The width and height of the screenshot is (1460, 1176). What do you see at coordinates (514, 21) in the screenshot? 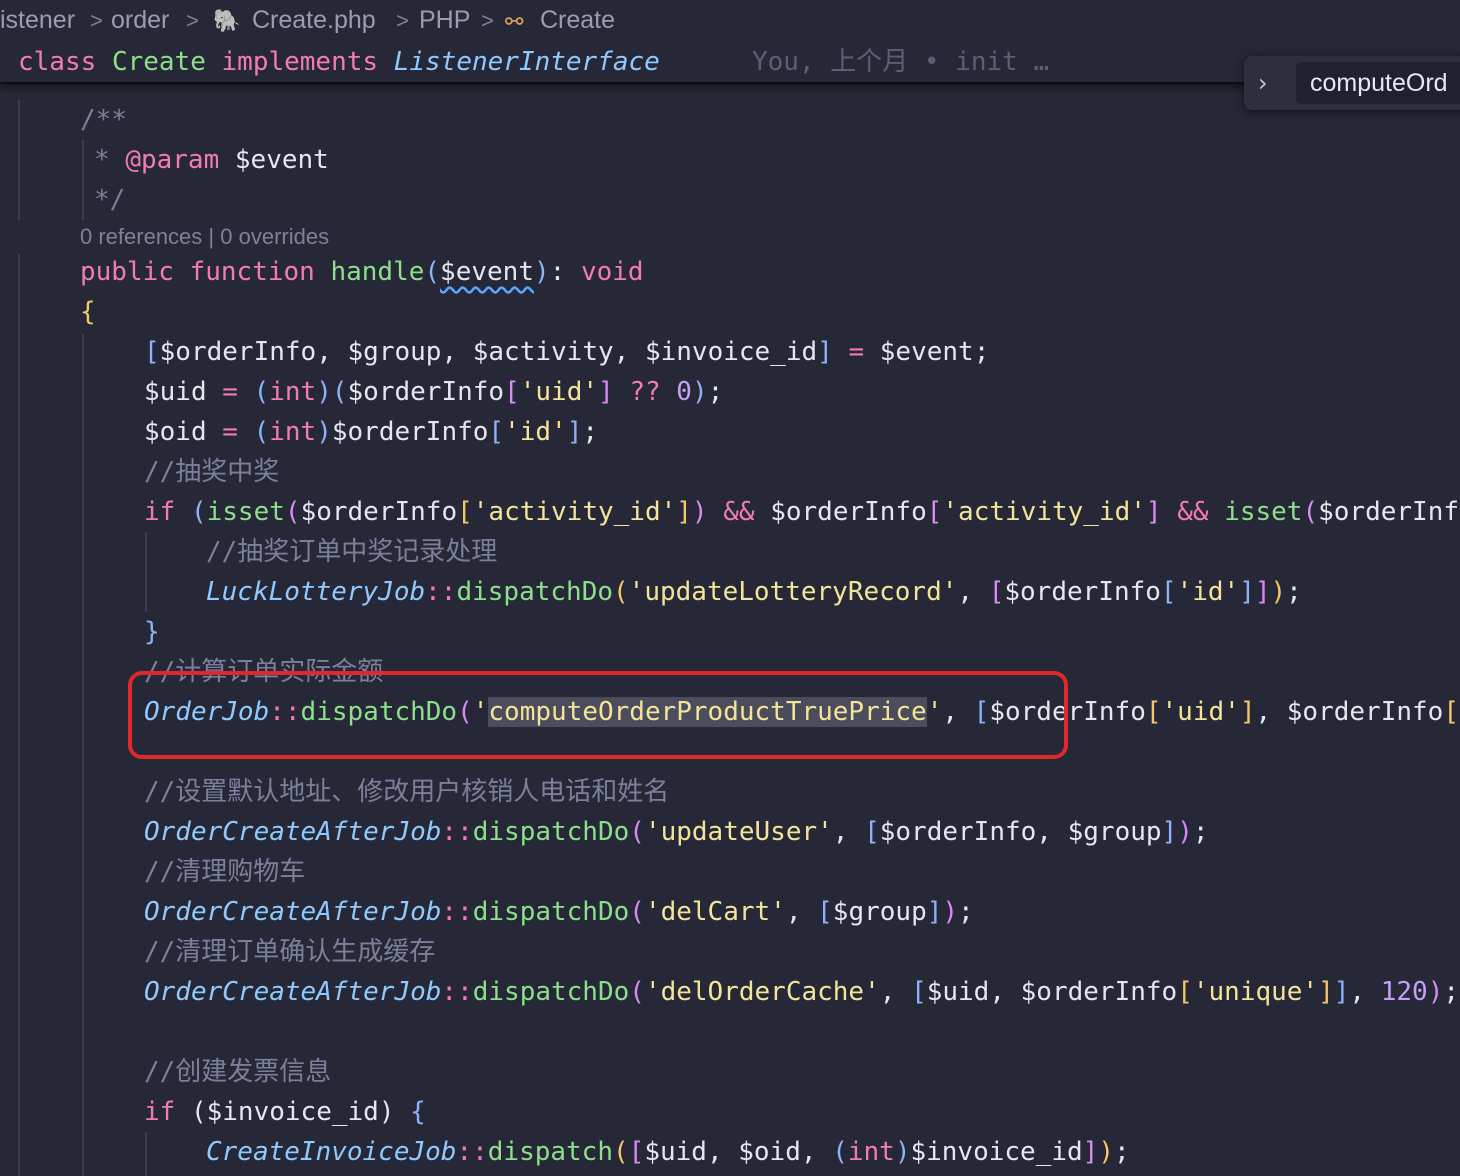
I see `class-symbol-icon: ⚯` at bounding box center [514, 21].